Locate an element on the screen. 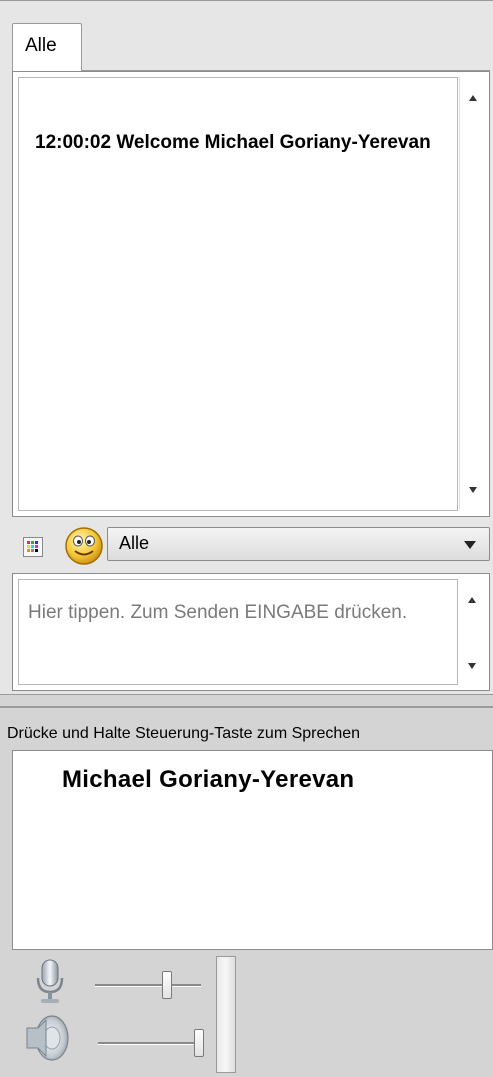 The height and width of the screenshot is (1077, 493). speaker-slider-track is located at coordinates (151, 1043).